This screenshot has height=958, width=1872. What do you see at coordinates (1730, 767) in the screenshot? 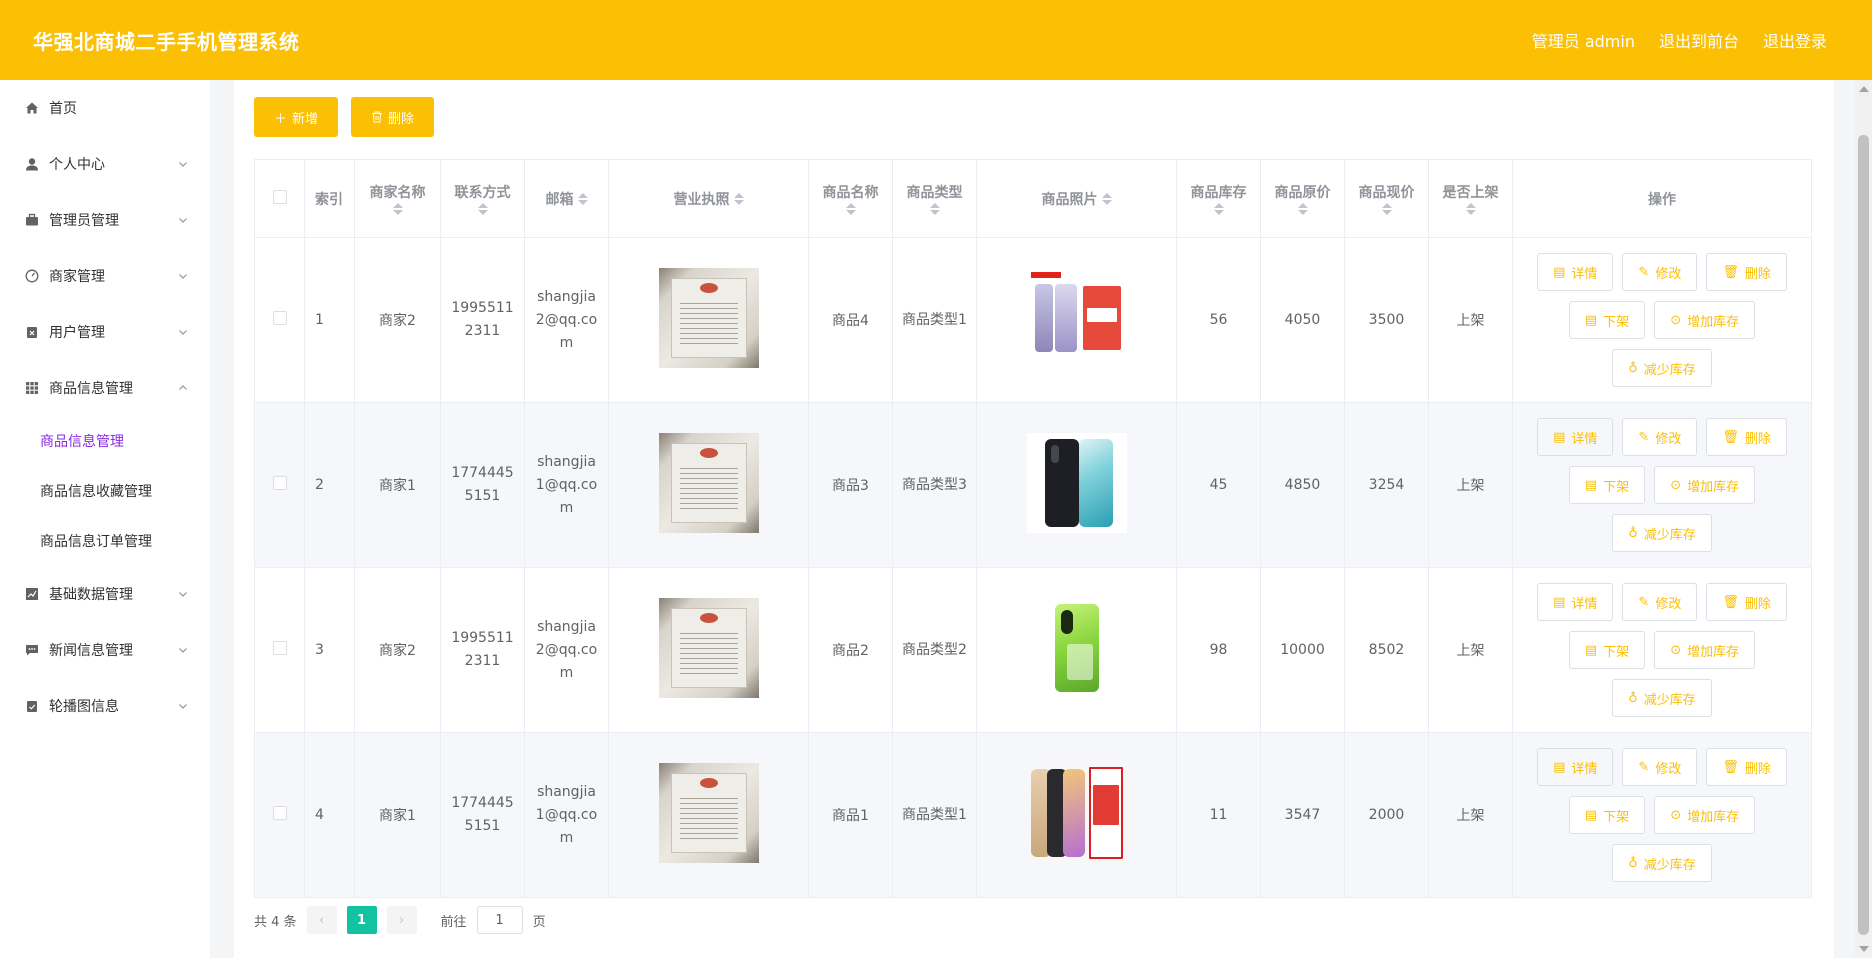
I see `trash-icon: 🗑` at bounding box center [1730, 767].